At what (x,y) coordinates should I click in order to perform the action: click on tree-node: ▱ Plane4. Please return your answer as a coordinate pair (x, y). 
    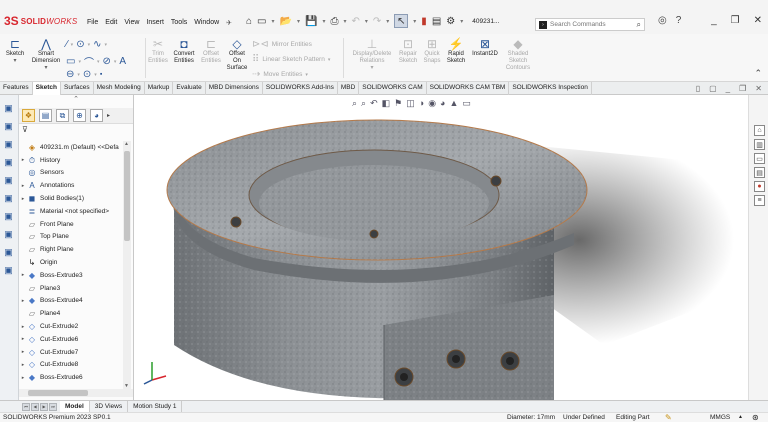
    Looking at the image, I should click on (70, 313).